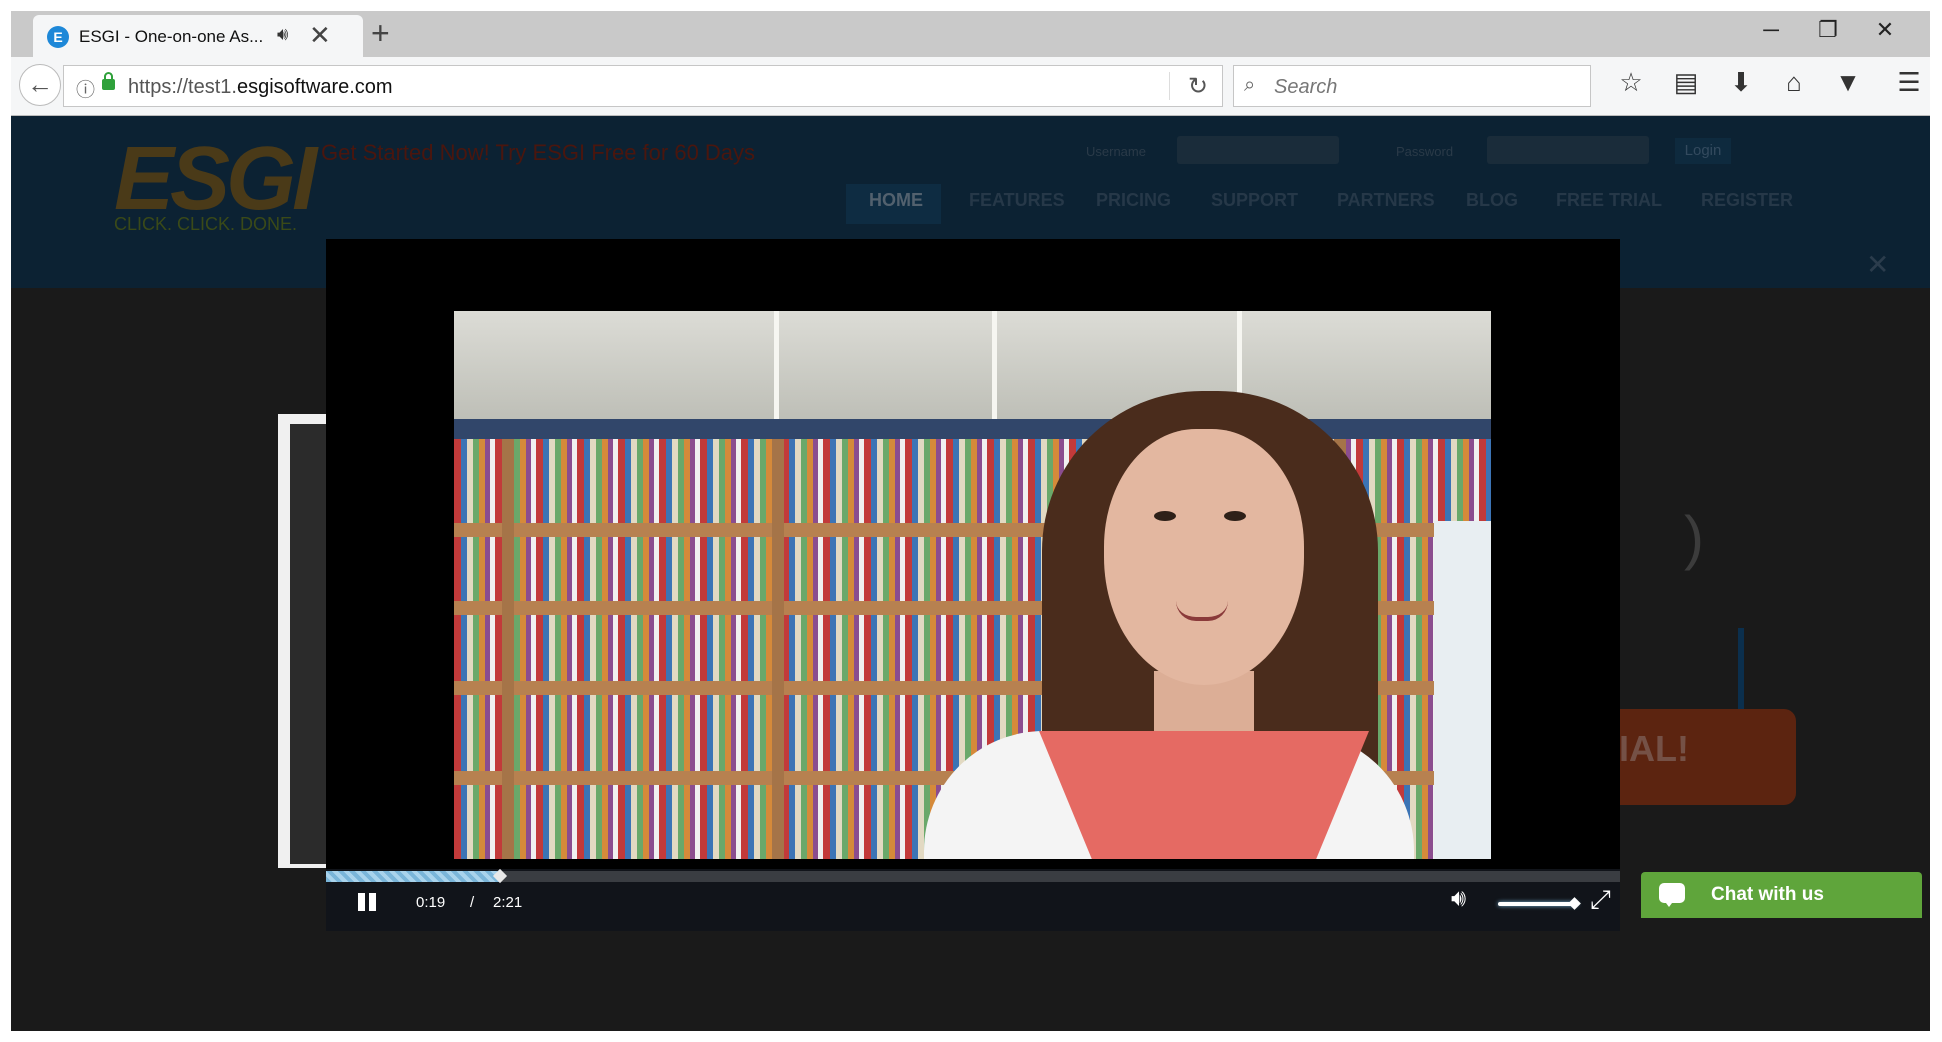 This screenshot has width=1942, height=1042. I want to click on info-icon: ⓘ, so click(85, 88).